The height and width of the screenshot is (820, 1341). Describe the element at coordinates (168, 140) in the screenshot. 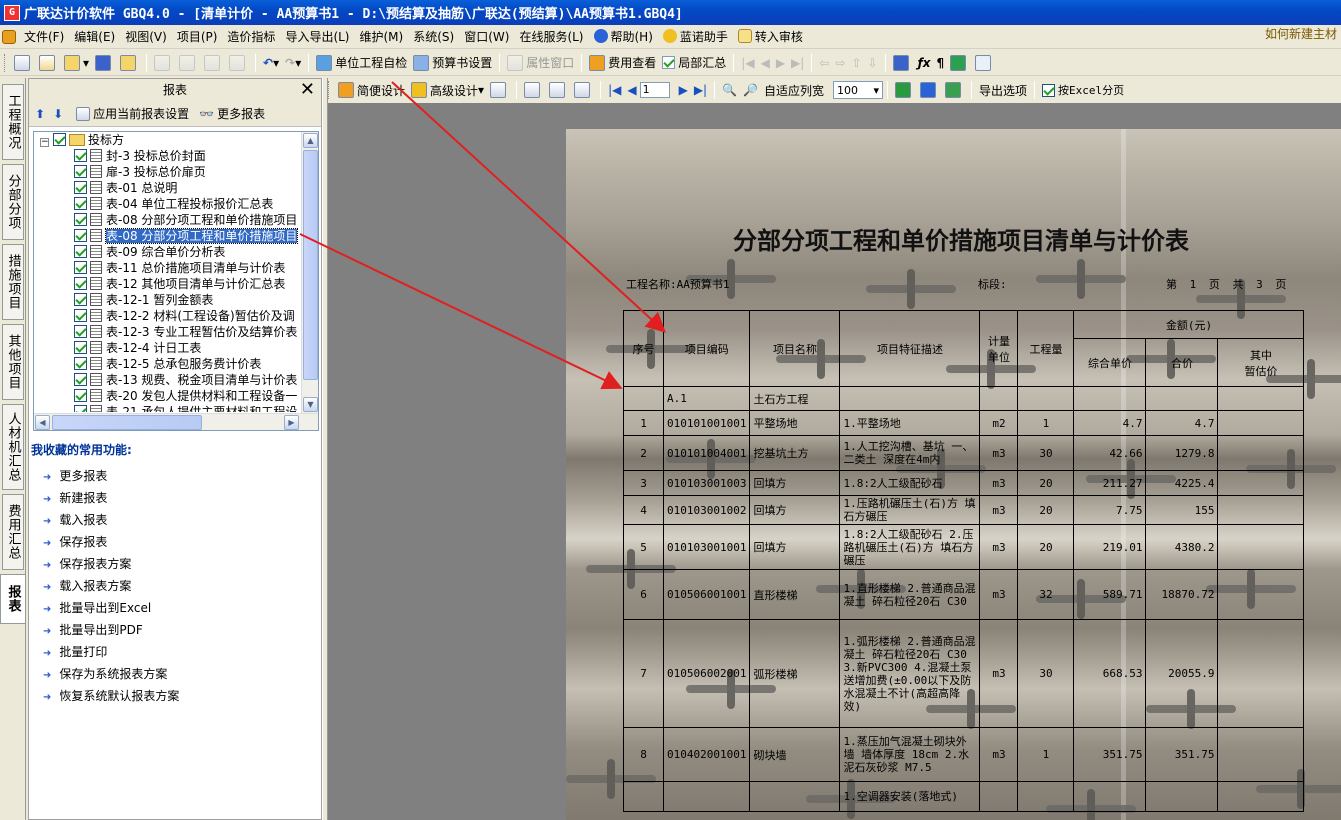

I see `tree-root: − 投标方` at that location.